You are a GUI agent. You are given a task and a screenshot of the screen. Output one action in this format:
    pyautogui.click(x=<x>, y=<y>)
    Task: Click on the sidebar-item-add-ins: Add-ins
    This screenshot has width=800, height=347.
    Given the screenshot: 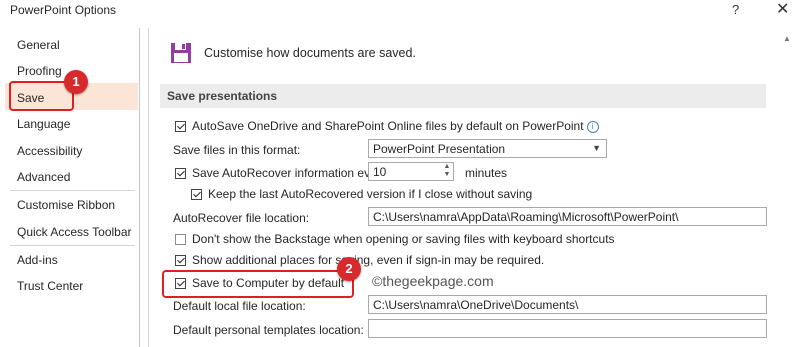 What is the action you would take?
    pyautogui.click(x=37, y=260)
    